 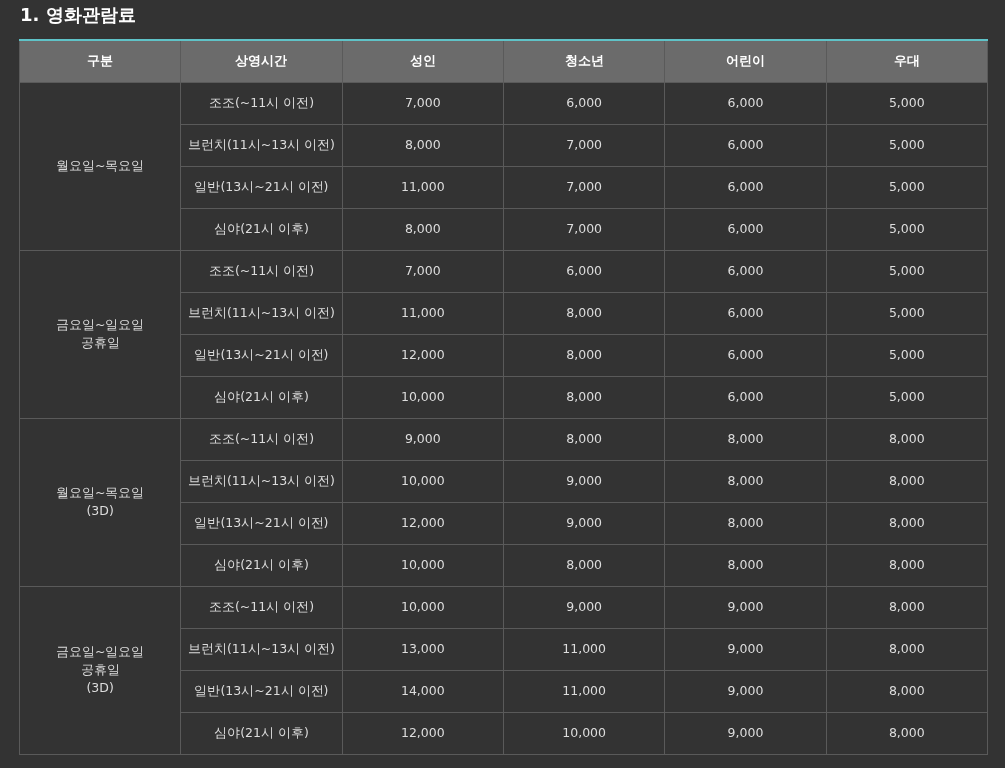 I want to click on column-header: 우대, so click(x=907, y=61).